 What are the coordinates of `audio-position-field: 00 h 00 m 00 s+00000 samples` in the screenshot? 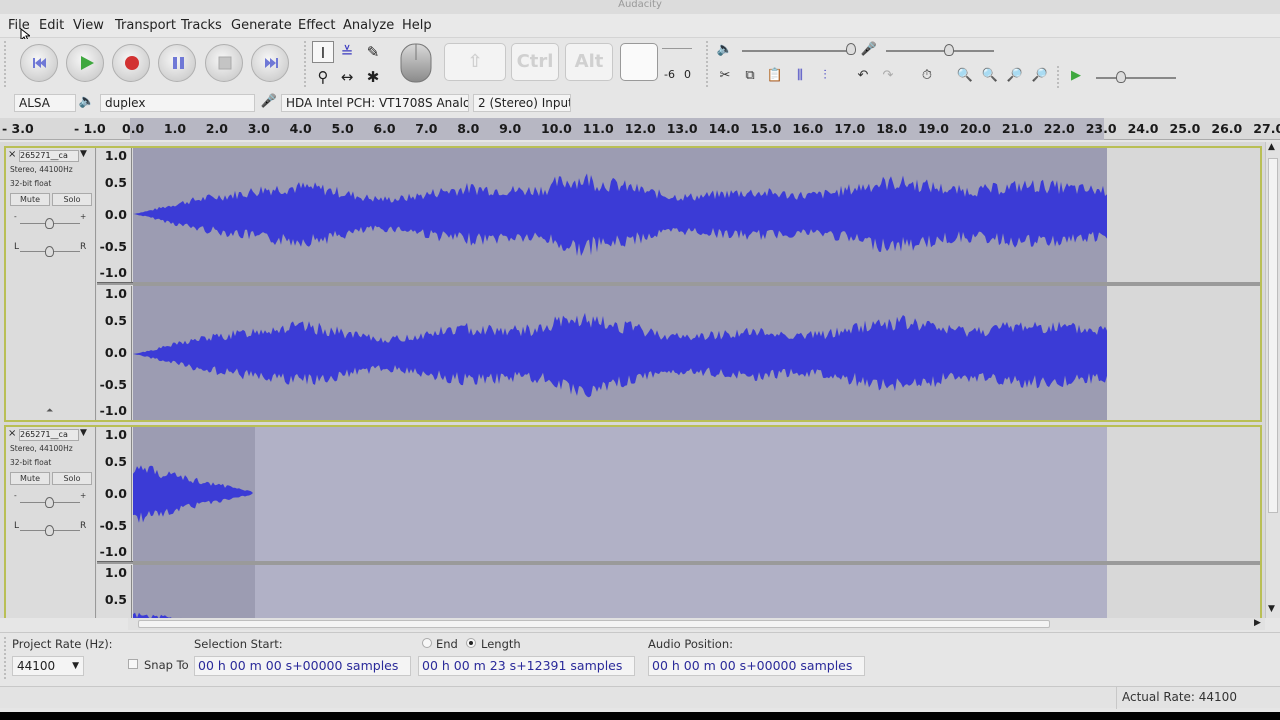 It's located at (756, 666).